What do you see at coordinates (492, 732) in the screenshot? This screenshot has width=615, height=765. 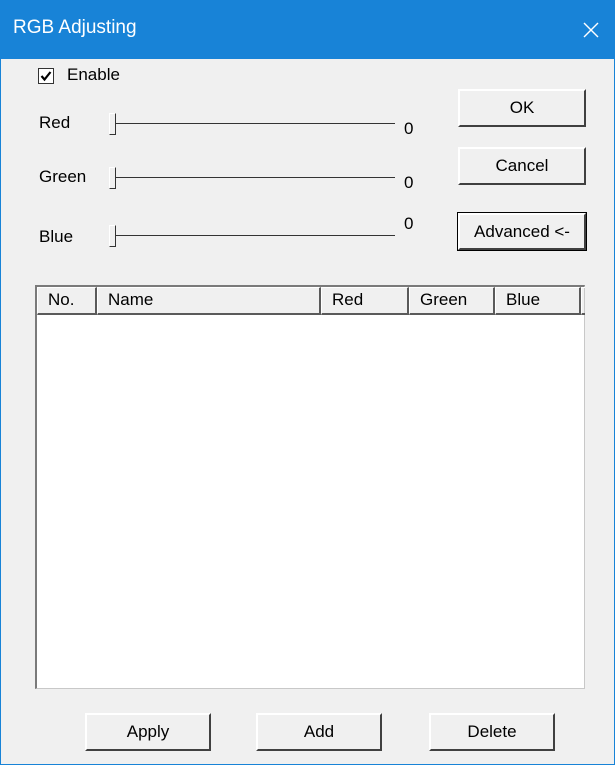 I see `delete-button: Delete` at bounding box center [492, 732].